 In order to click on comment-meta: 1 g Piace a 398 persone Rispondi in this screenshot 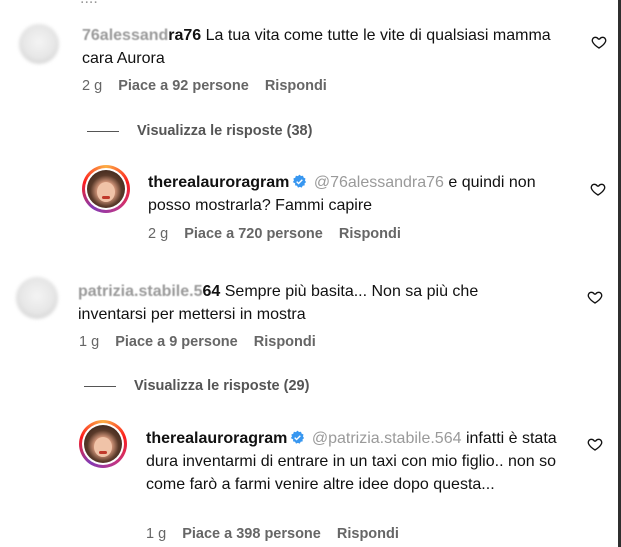, I will do `click(278, 534)`.